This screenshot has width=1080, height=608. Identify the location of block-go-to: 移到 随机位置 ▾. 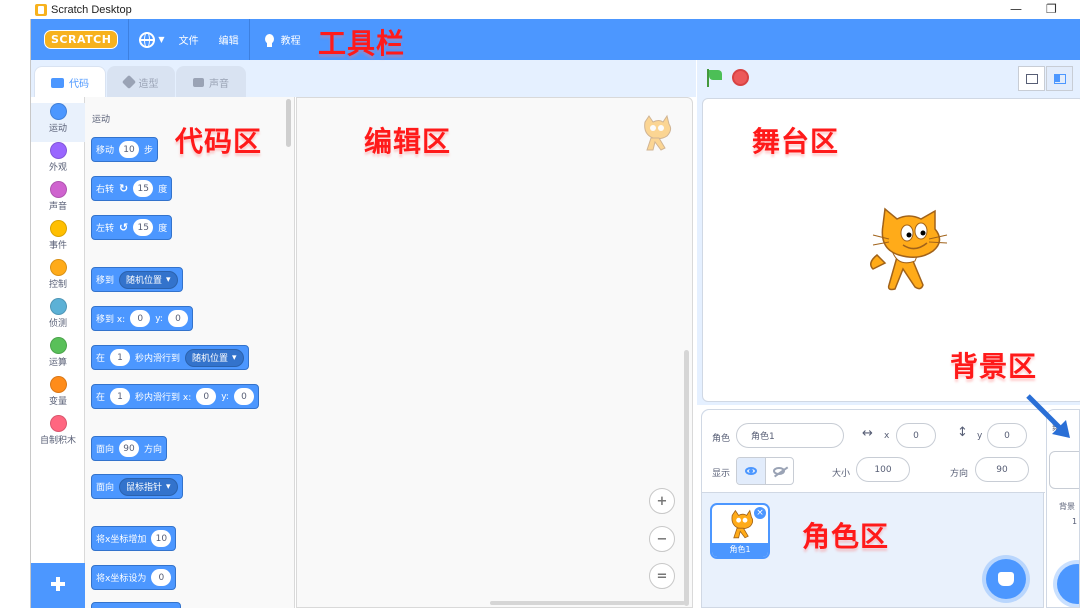
(137, 279).